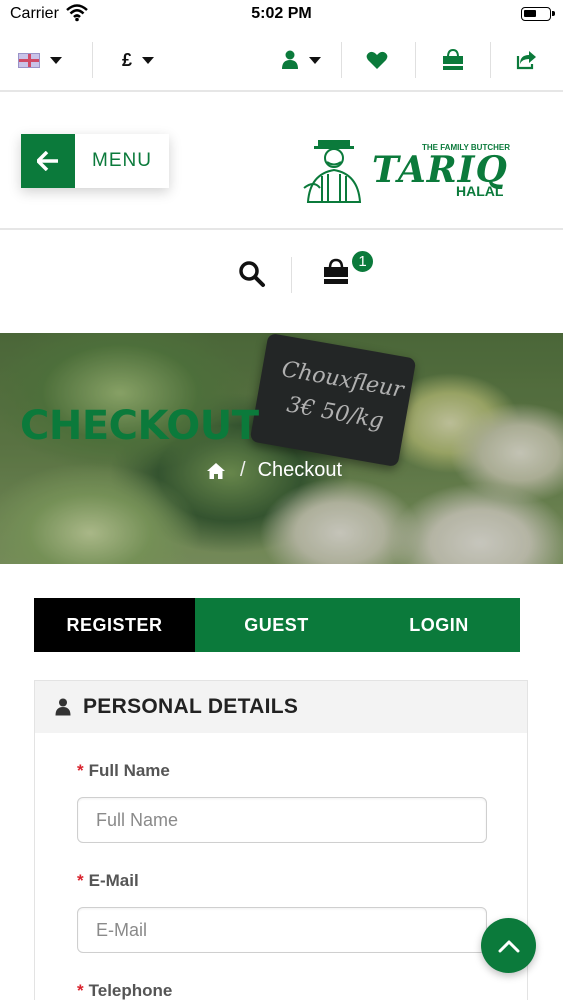 This screenshot has width=563, height=1000. What do you see at coordinates (332, 171) in the screenshot?
I see `butcher-illustration-icon` at bounding box center [332, 171].